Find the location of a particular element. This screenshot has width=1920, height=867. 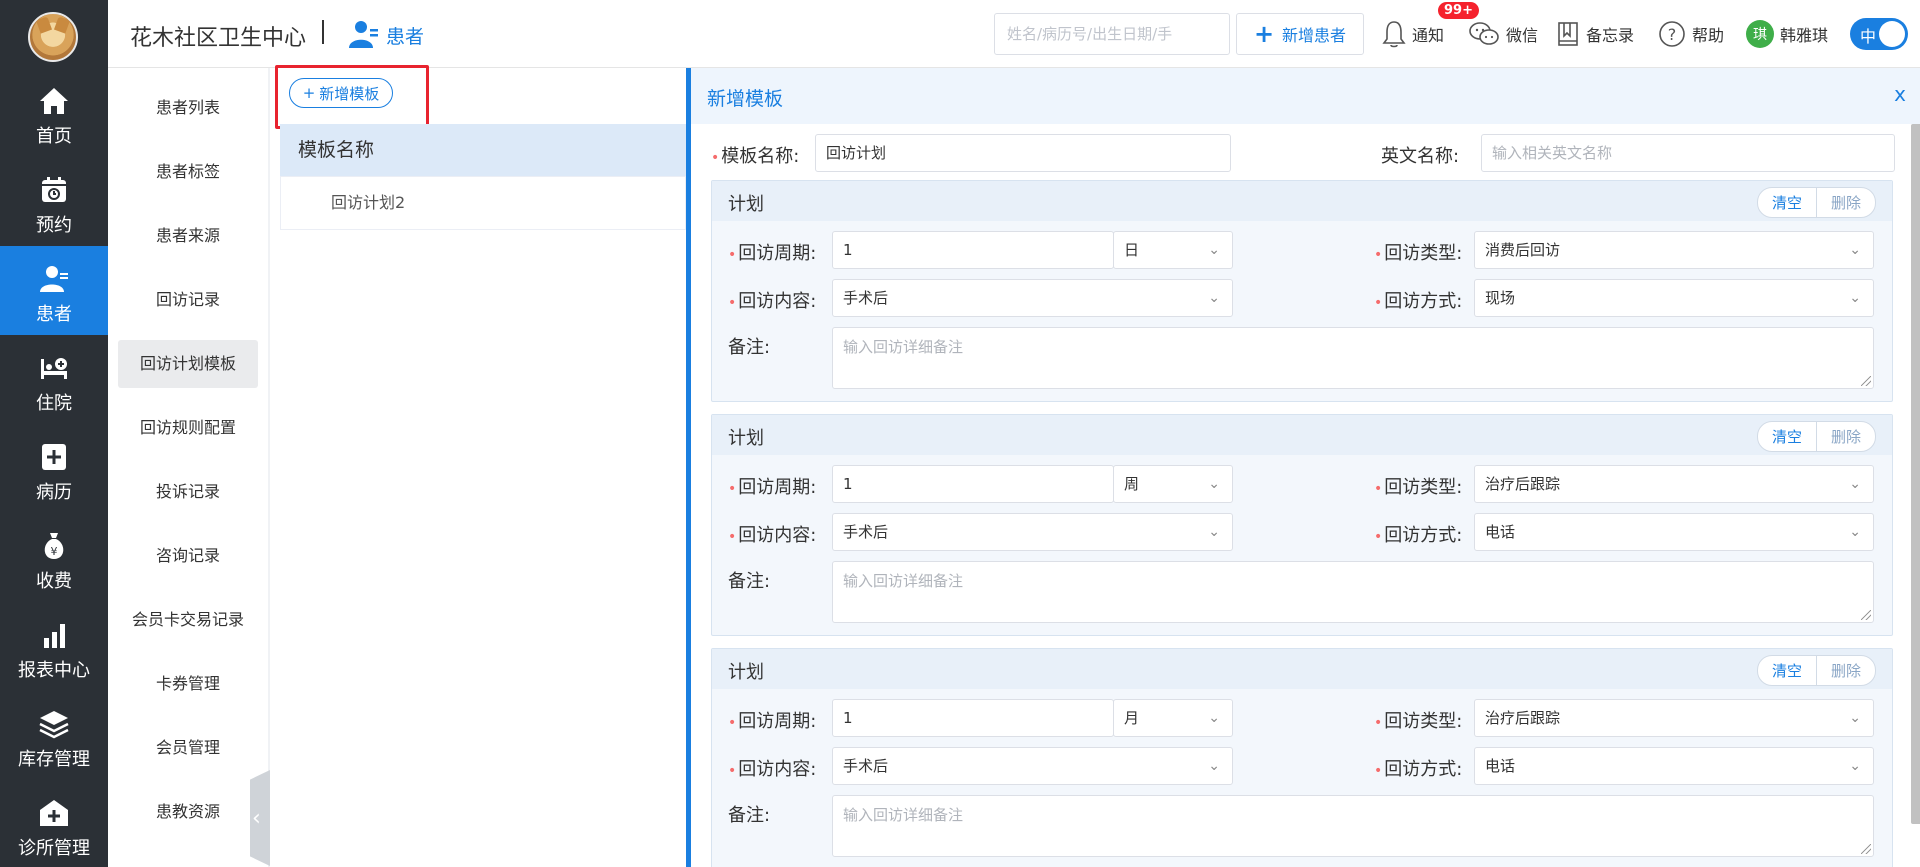

org-avatar is located at coordinates (53, 37).